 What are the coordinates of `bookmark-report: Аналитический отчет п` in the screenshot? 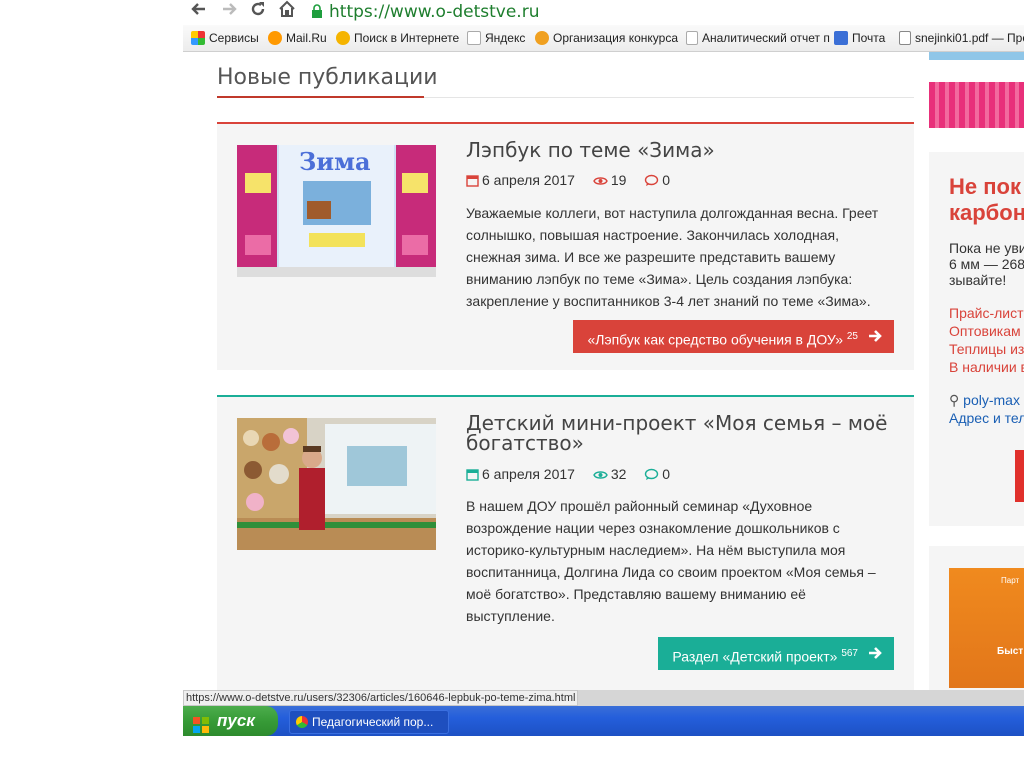 It's located at (758, 39).